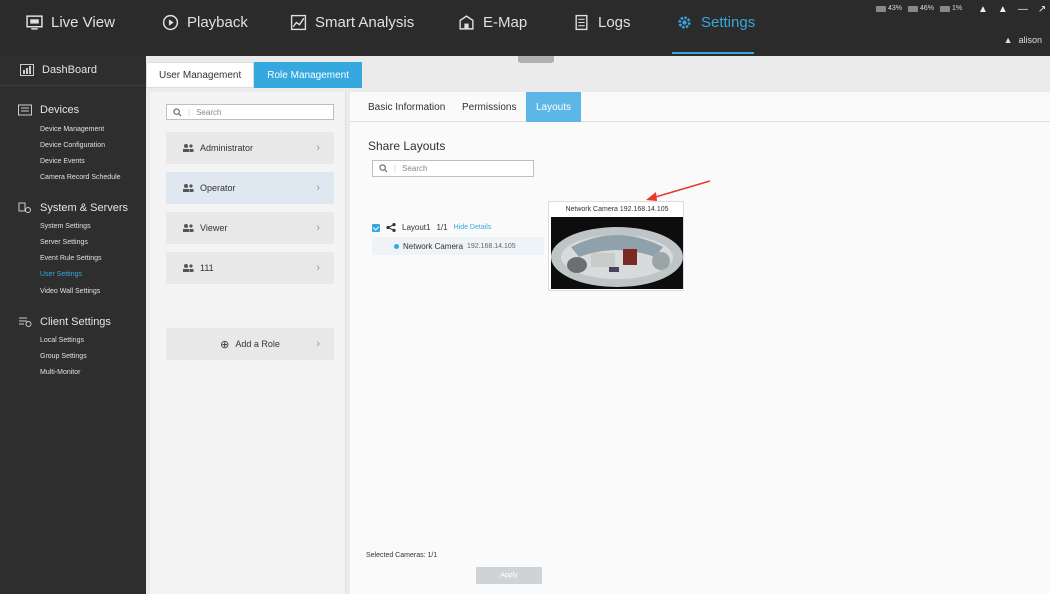 This screenshot has width=1050, height=594. I want to click on cpu-value: 43%, so click(895, 8).